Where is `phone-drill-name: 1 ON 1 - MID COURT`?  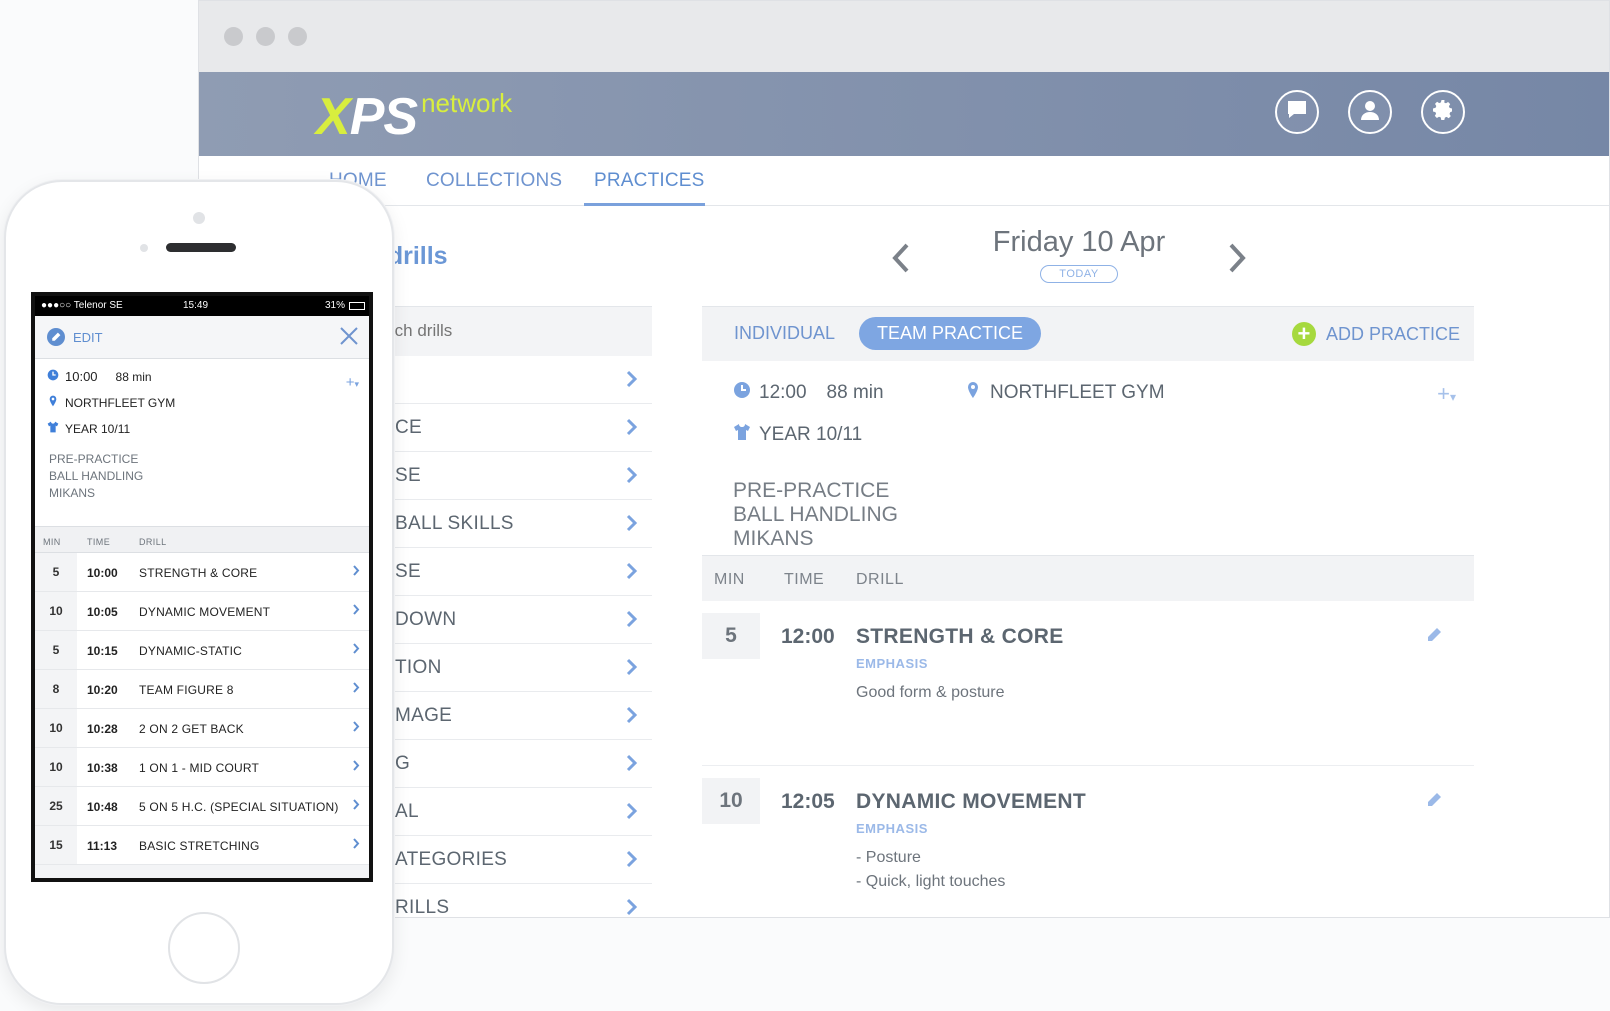 phone-drill-name: 1 ON 1 - MID COURT is located at coordinates (199, 768).